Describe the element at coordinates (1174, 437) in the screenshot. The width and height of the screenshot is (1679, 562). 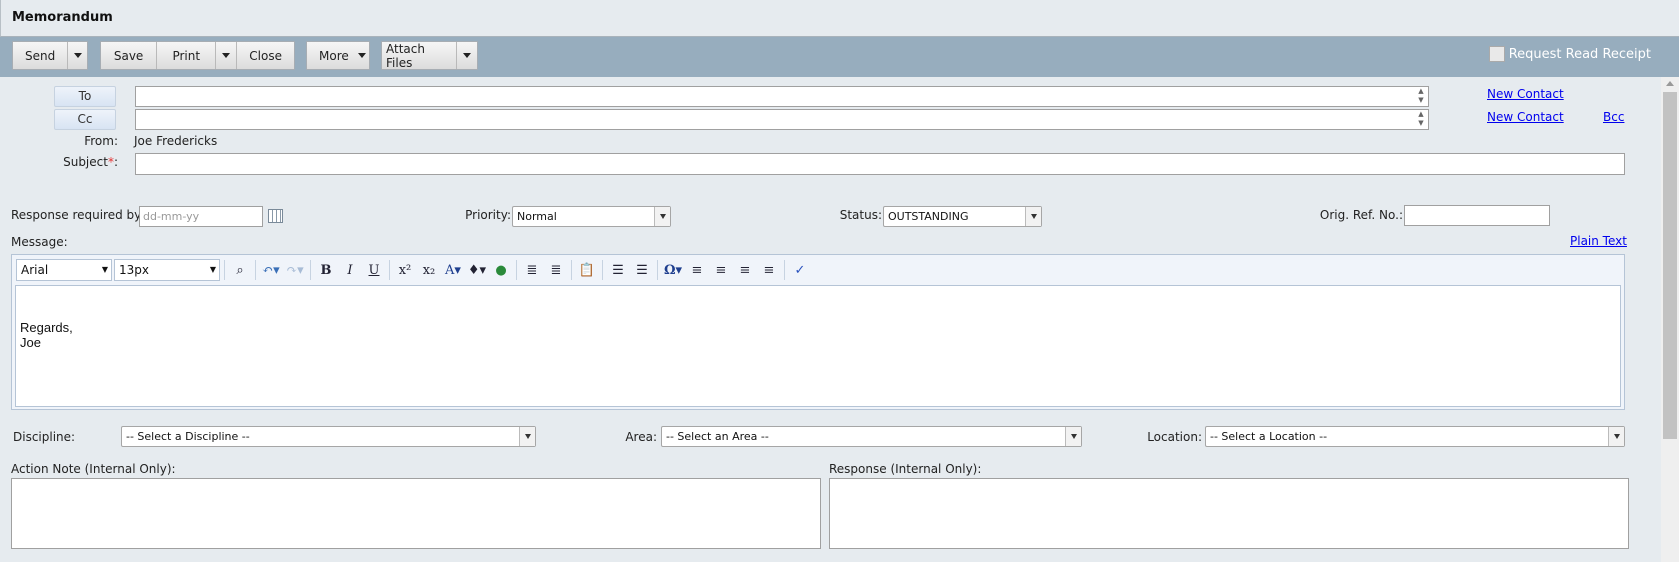
I see `location-label: Location:` at that location.